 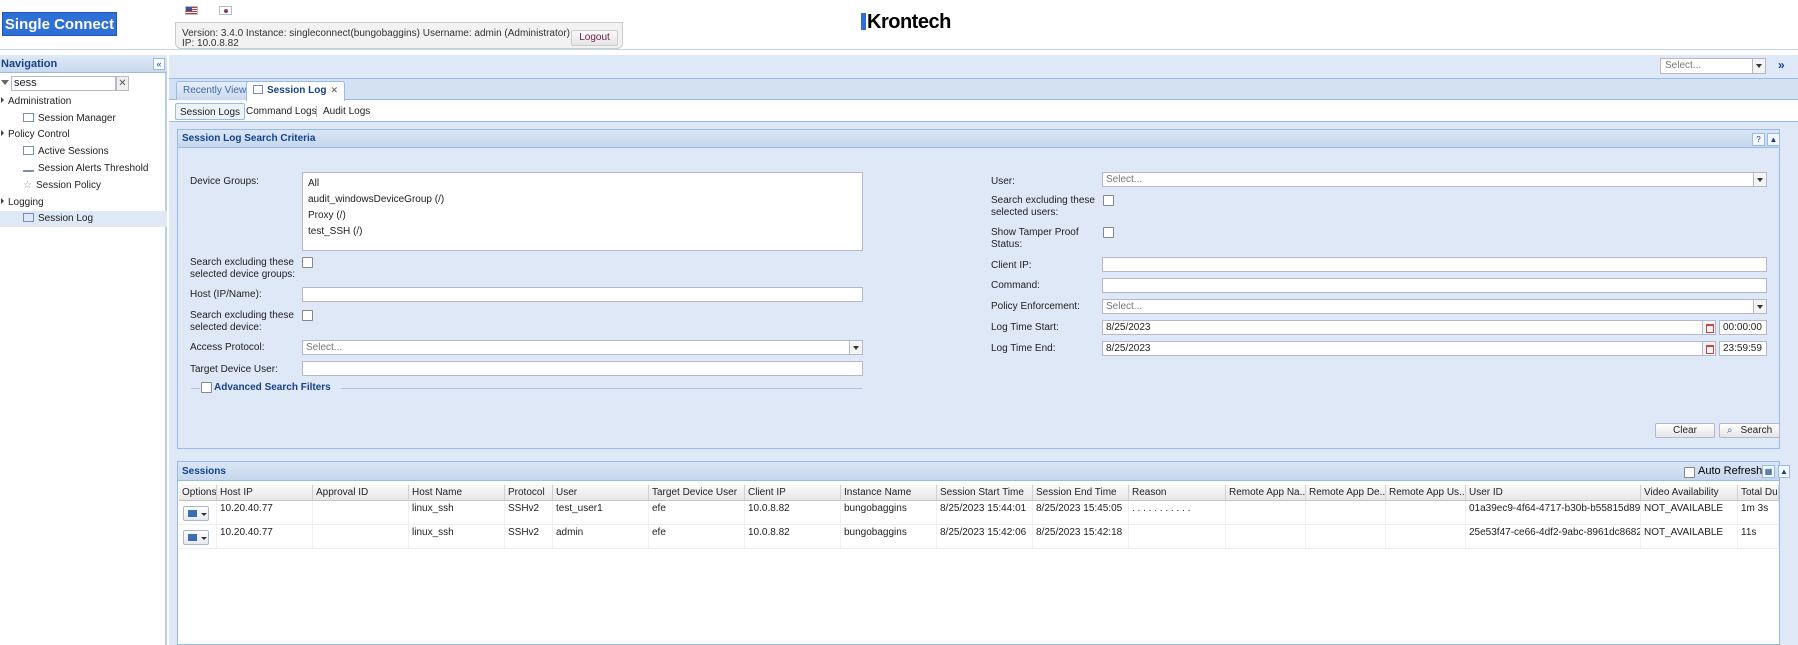 I want to click on col-user-id: User ID, so click(x=1553, y=493).